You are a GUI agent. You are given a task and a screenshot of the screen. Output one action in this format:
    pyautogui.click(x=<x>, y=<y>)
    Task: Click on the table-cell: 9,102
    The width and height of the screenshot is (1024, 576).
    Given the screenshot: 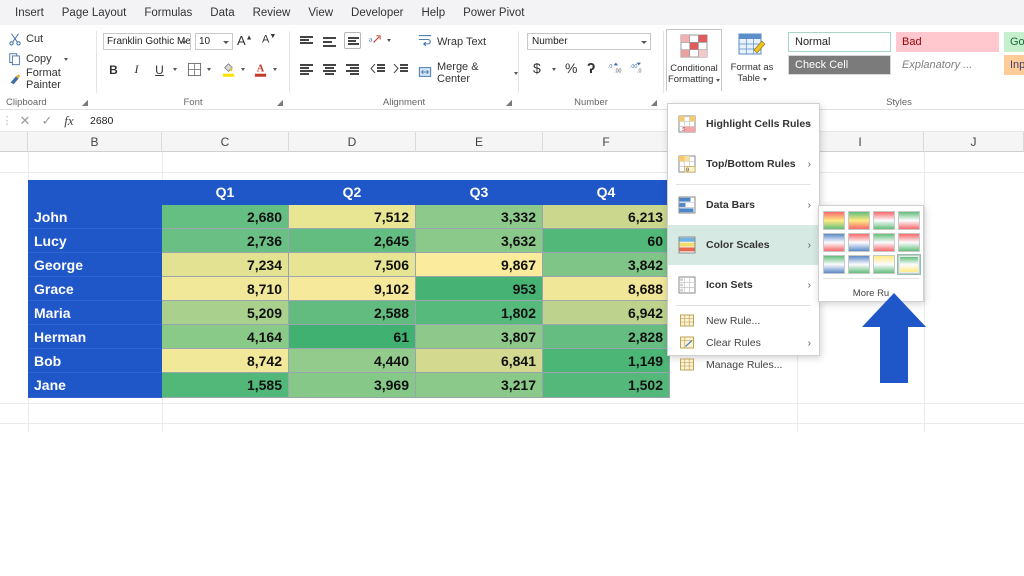 What is the action you would take?
    pyautogui.click(x=352, y=289)
    